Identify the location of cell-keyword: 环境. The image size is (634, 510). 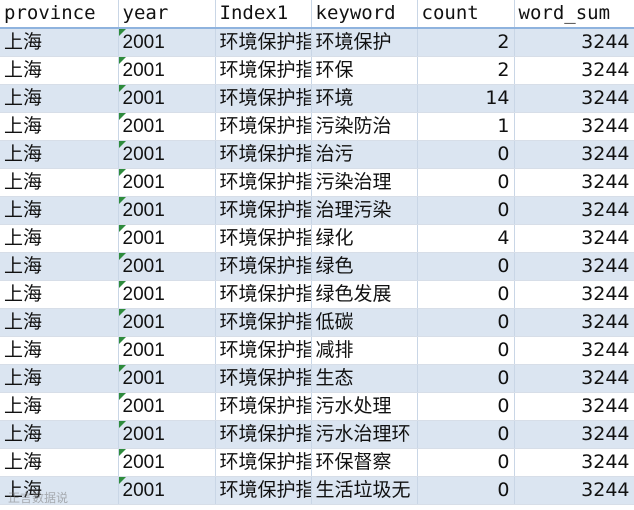
(364, 98).